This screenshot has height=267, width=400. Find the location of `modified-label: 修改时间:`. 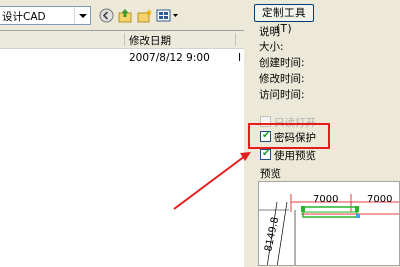

modified-label: 修改时间: is located at coordinates (282, 79).